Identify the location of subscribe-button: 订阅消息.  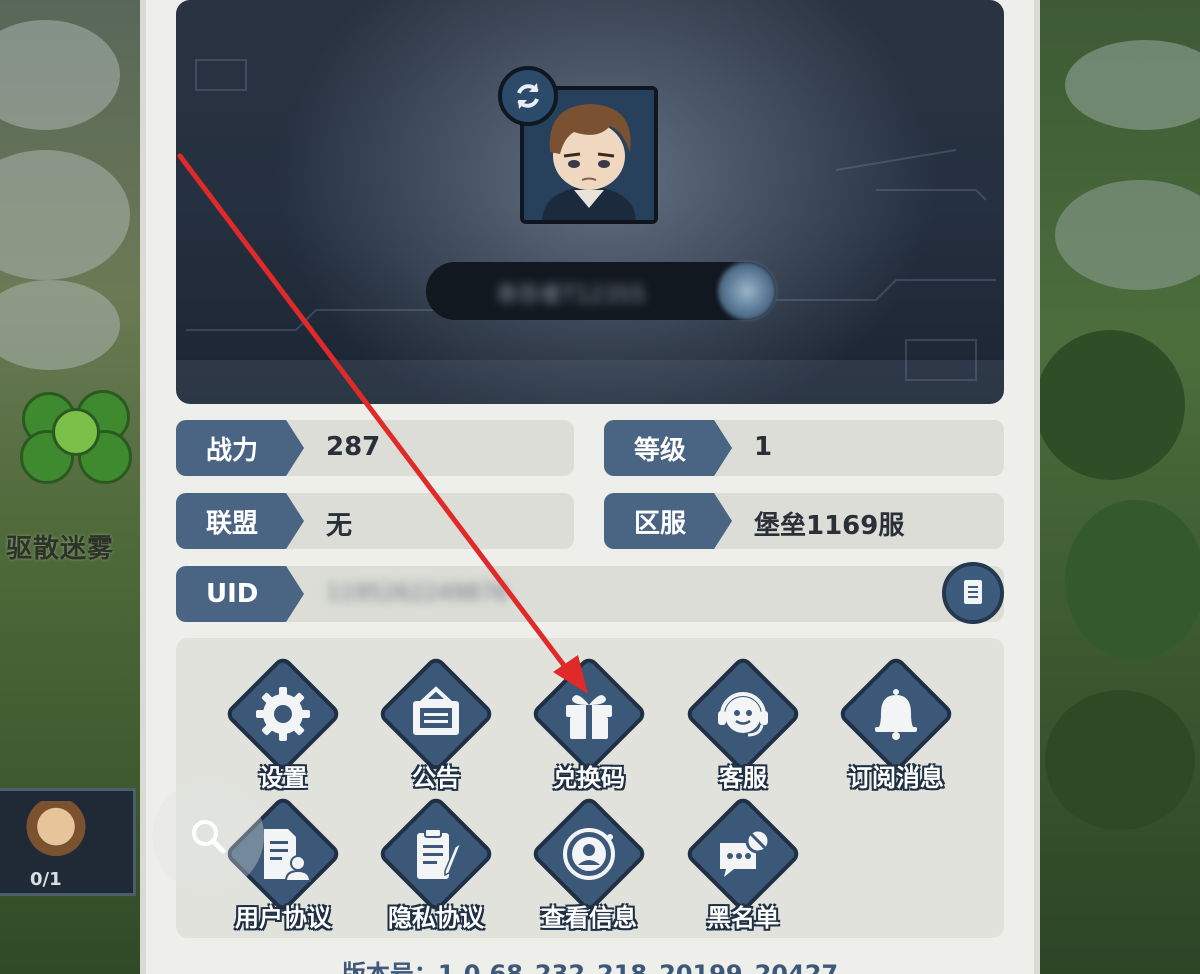
(896, 729).